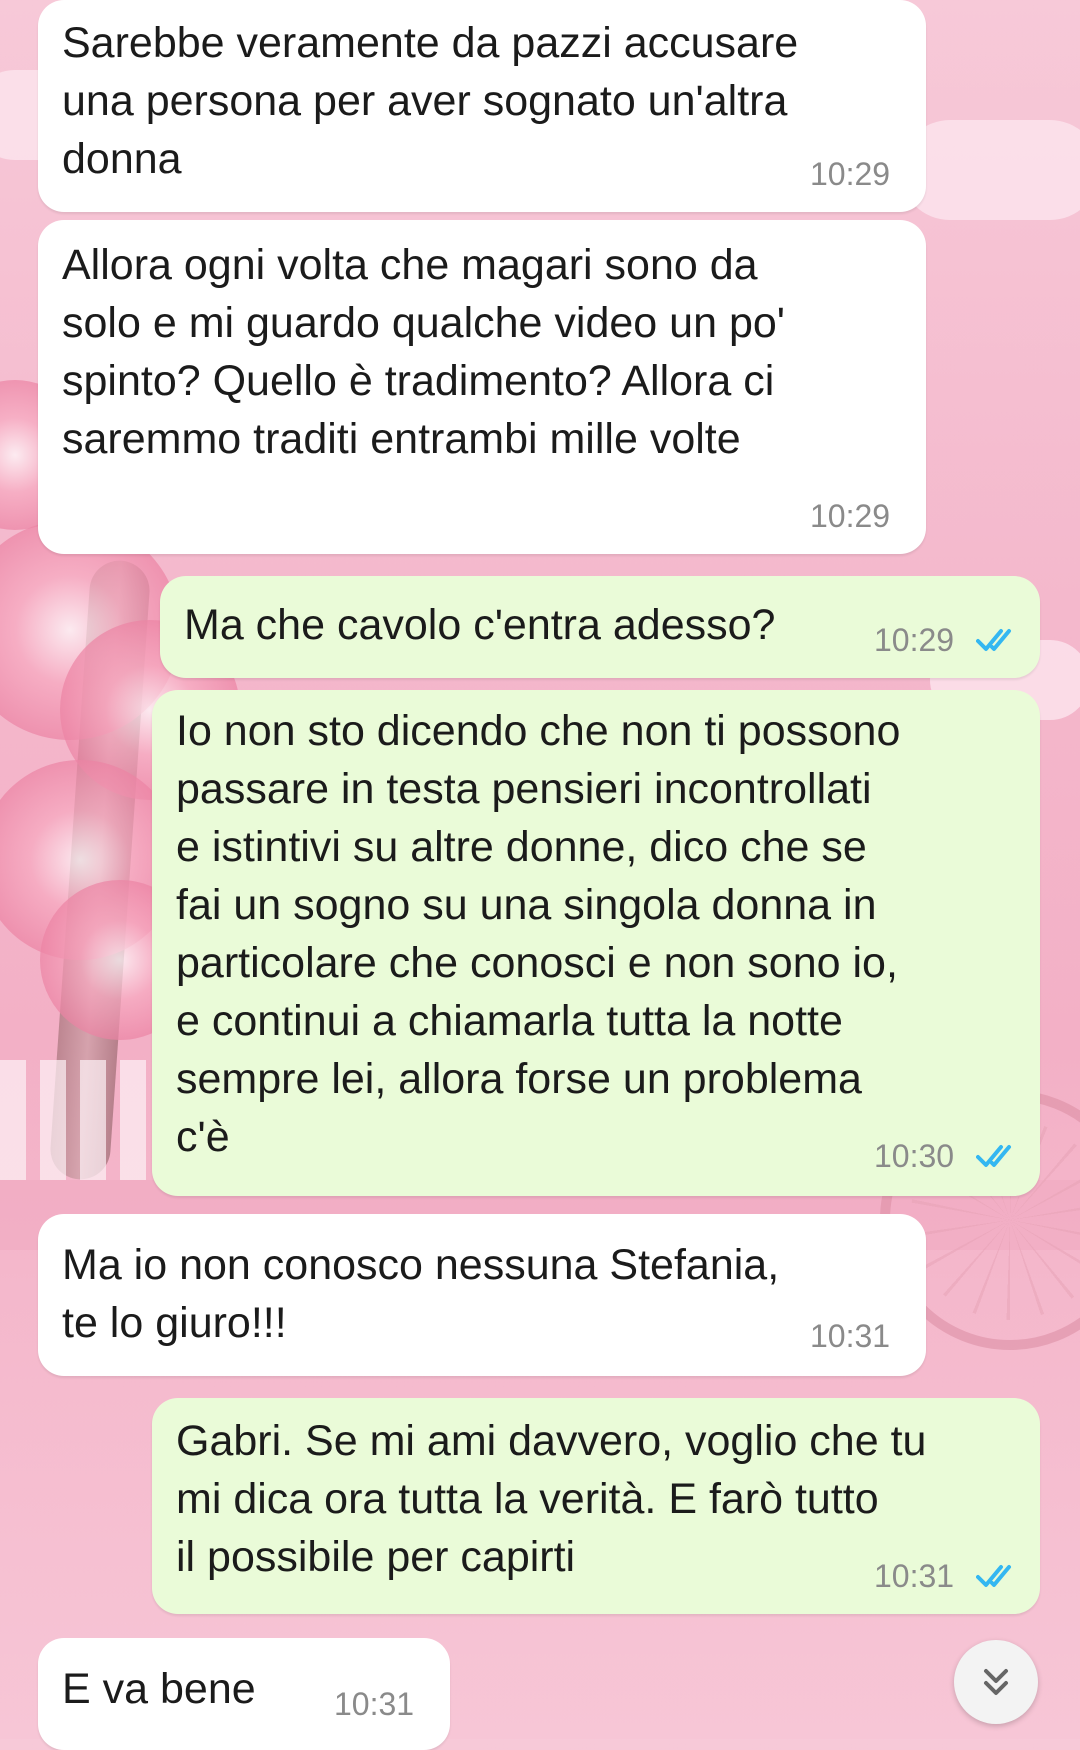 The width and height of the screenshot is (1080, 1750). I want to click on message-text: E va bene, so click(159, 1689).